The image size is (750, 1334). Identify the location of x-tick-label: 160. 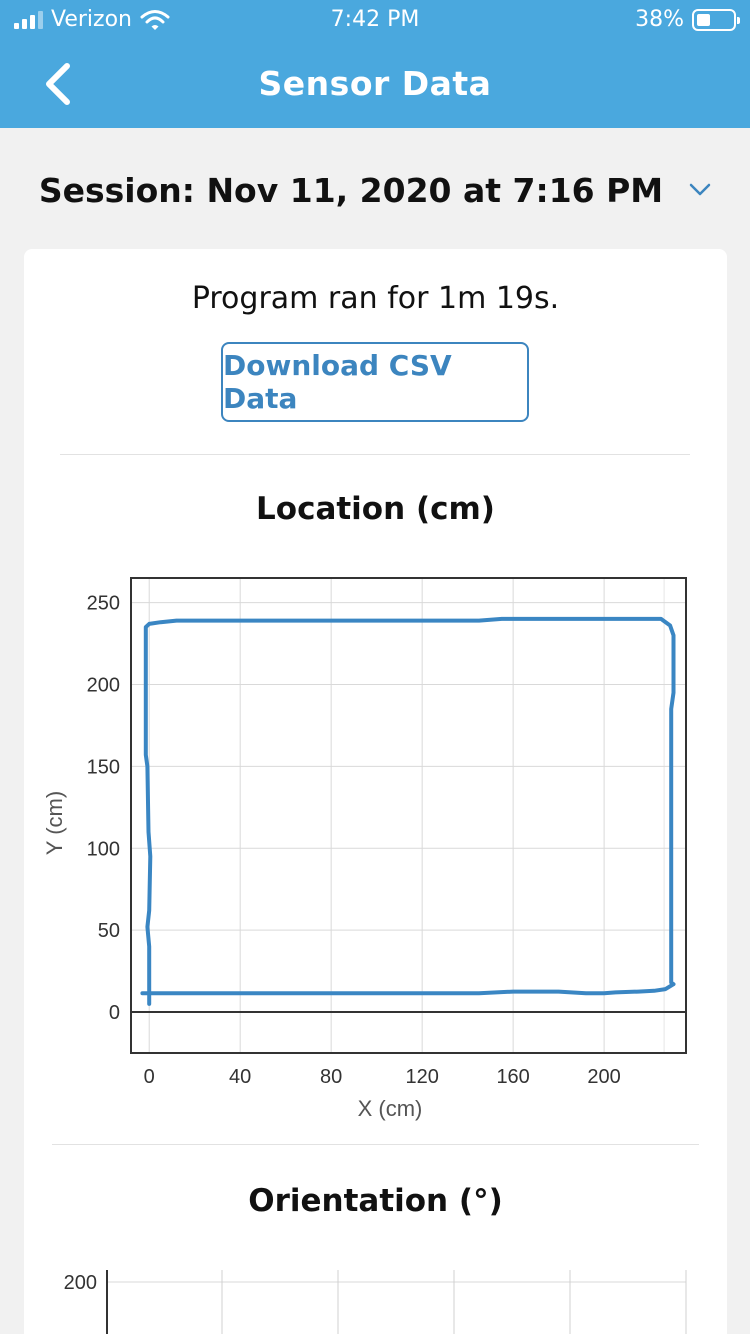
(512, 1077).